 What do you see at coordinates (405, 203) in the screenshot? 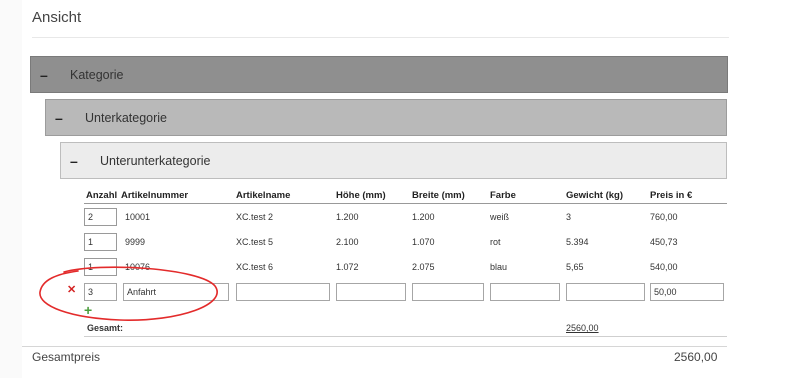
I see `table-header-divider` at bounding box center [405, 203].